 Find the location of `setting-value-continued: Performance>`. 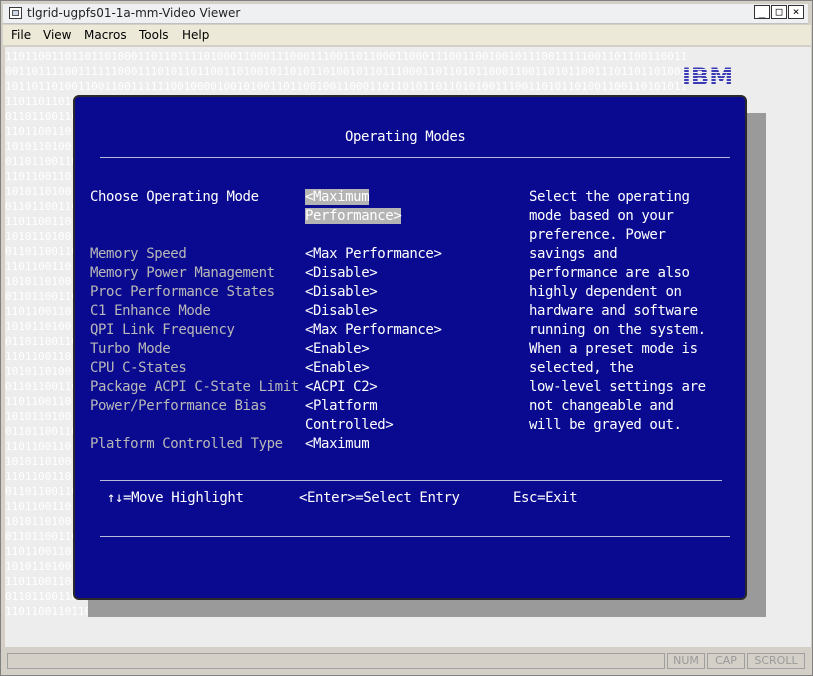

setting-value-continued: Performance> is located at coordinates (353, 216).